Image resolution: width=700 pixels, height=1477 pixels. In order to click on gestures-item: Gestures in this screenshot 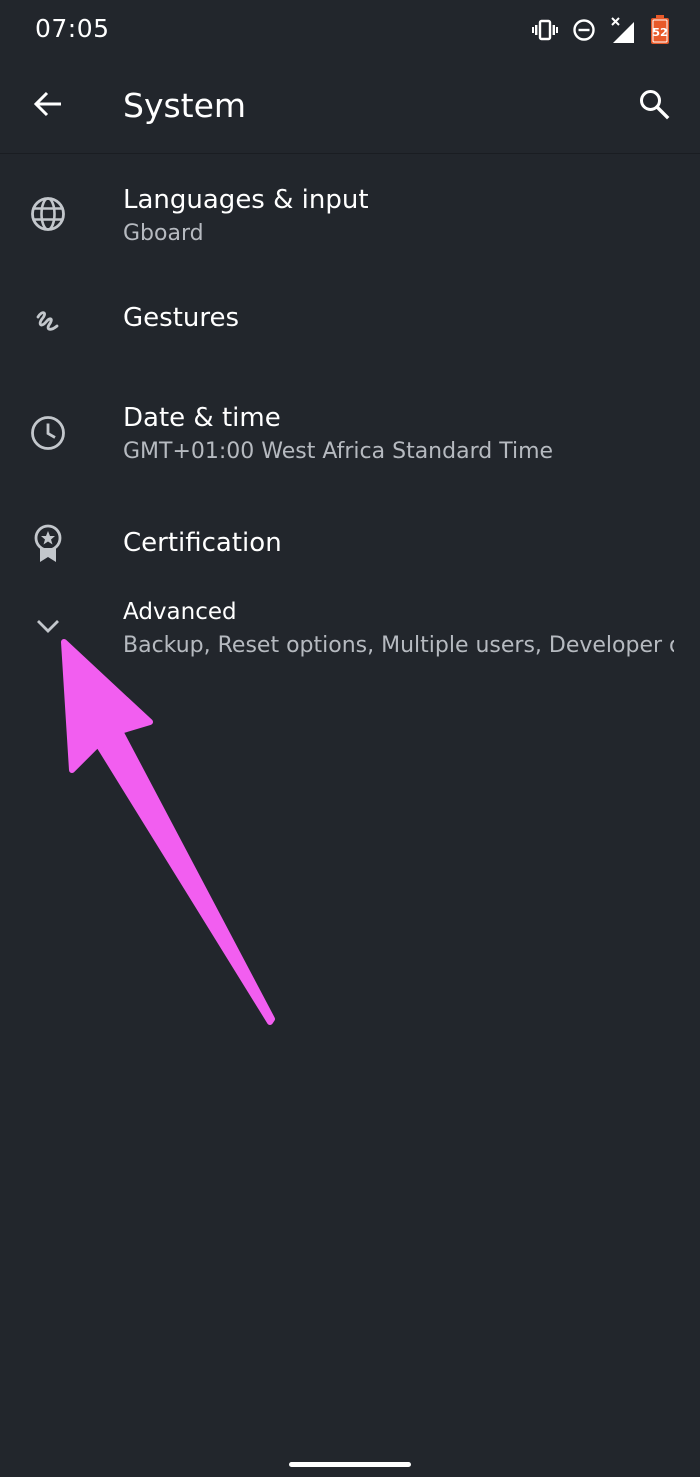, I will do `click(350, 318)`.